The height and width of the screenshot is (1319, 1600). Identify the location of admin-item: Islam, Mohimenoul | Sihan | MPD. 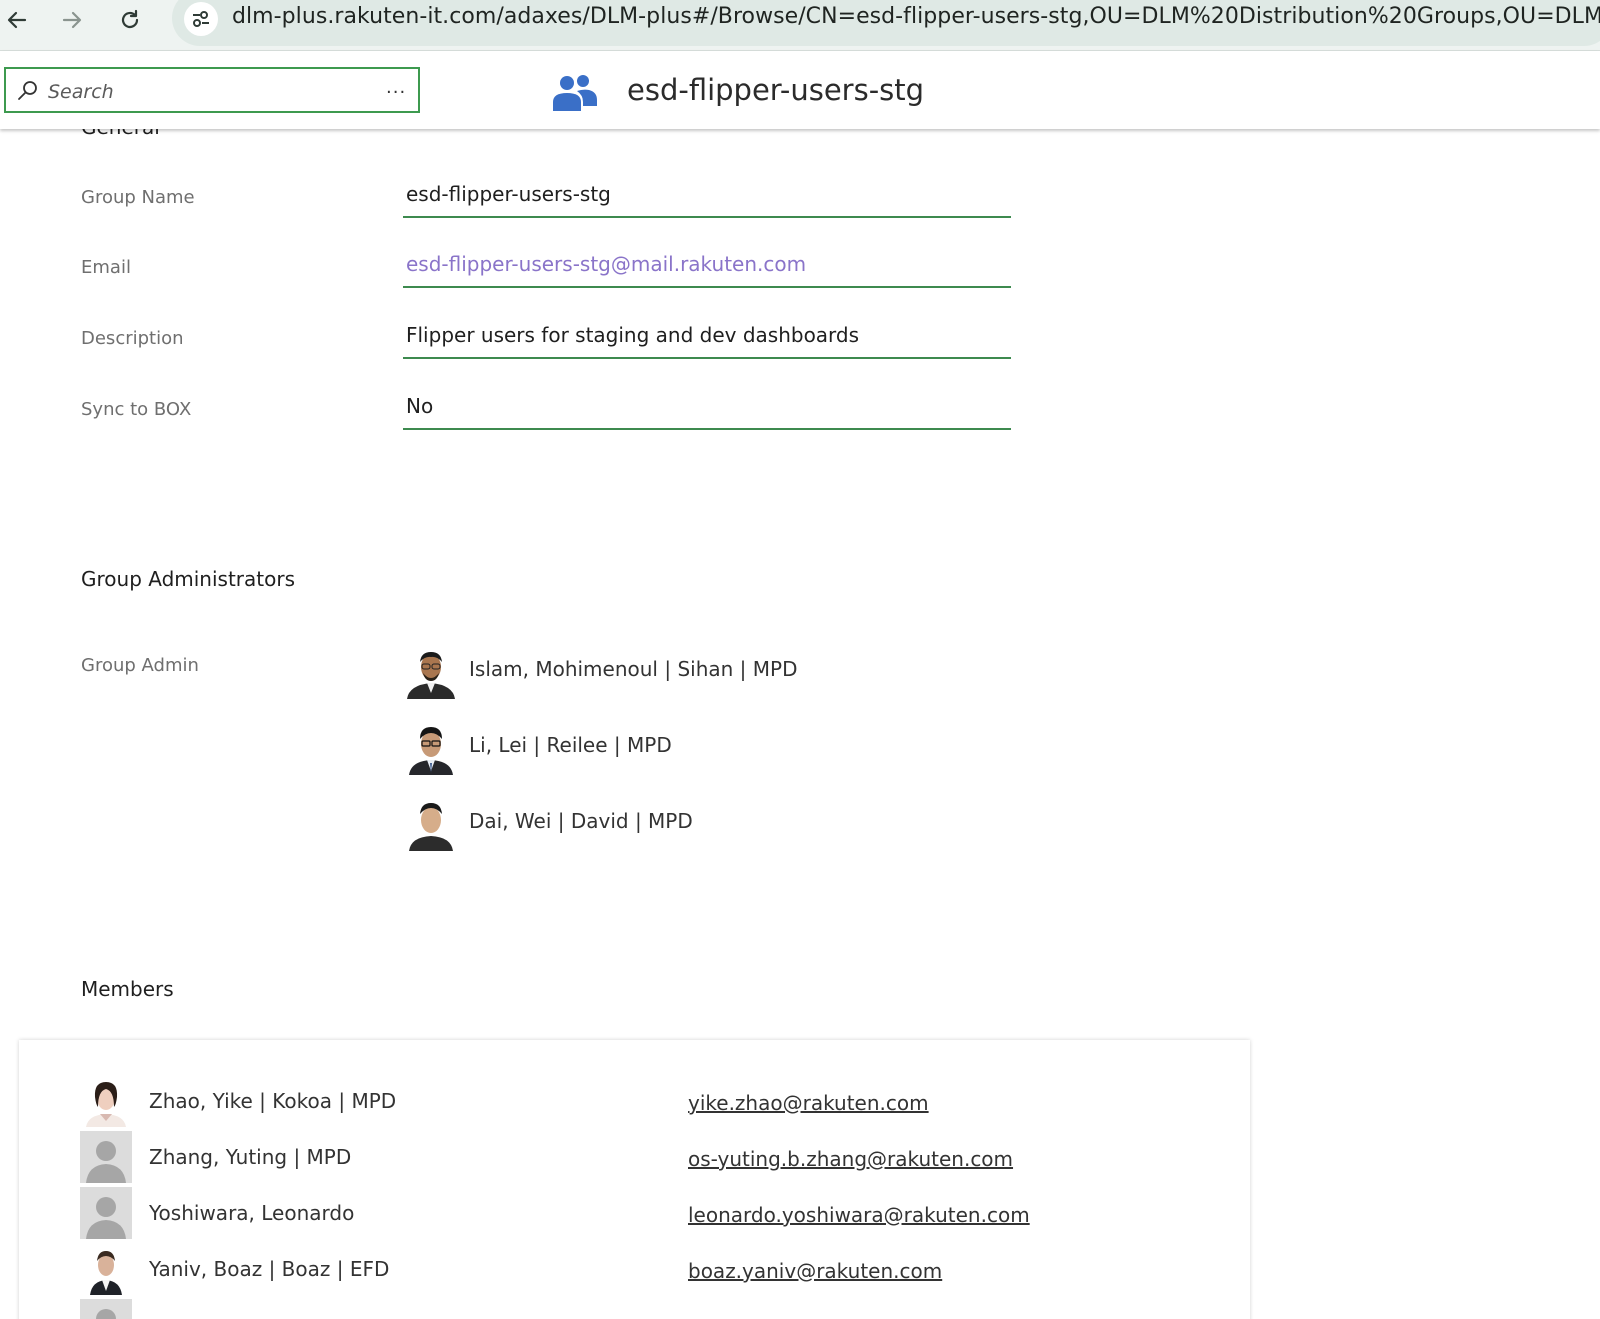
(703, 671).